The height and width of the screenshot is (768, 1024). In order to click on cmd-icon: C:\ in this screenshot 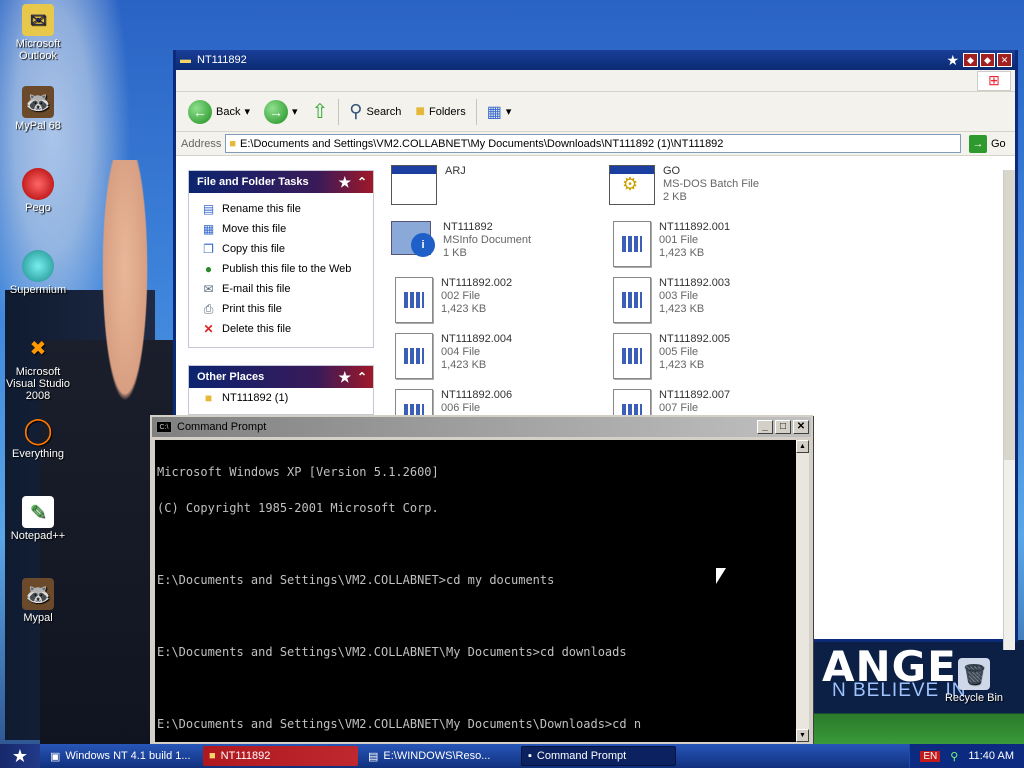, I will do `click(164, 427)`.